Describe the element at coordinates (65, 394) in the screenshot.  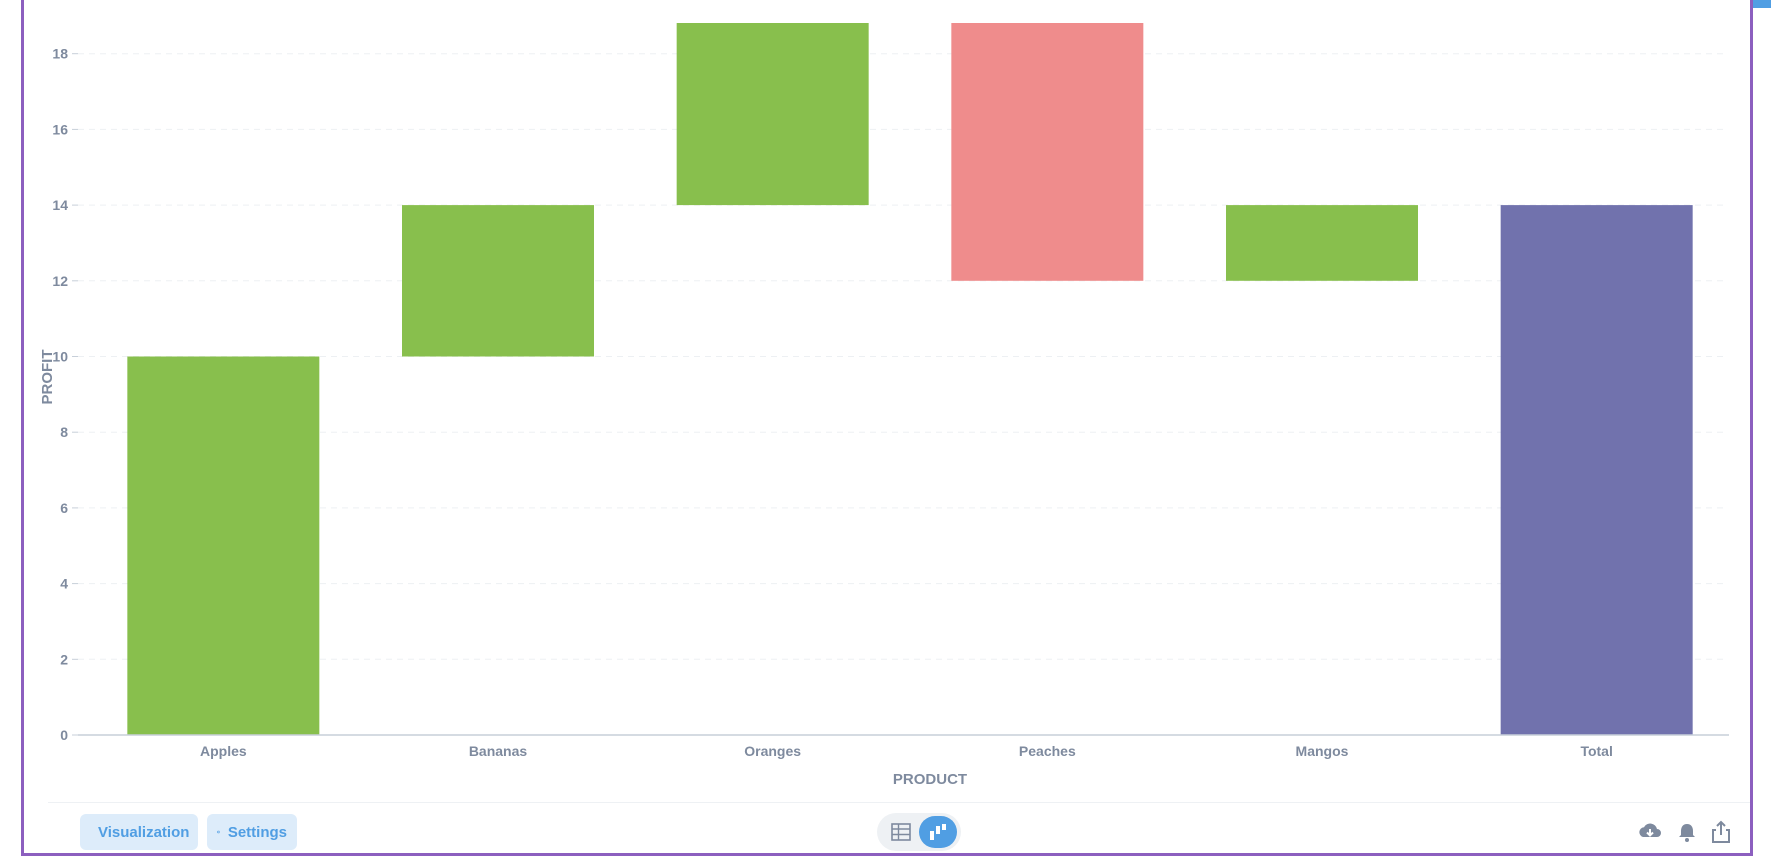
I see `y-axis-ticks: 024681012141618` at that location.